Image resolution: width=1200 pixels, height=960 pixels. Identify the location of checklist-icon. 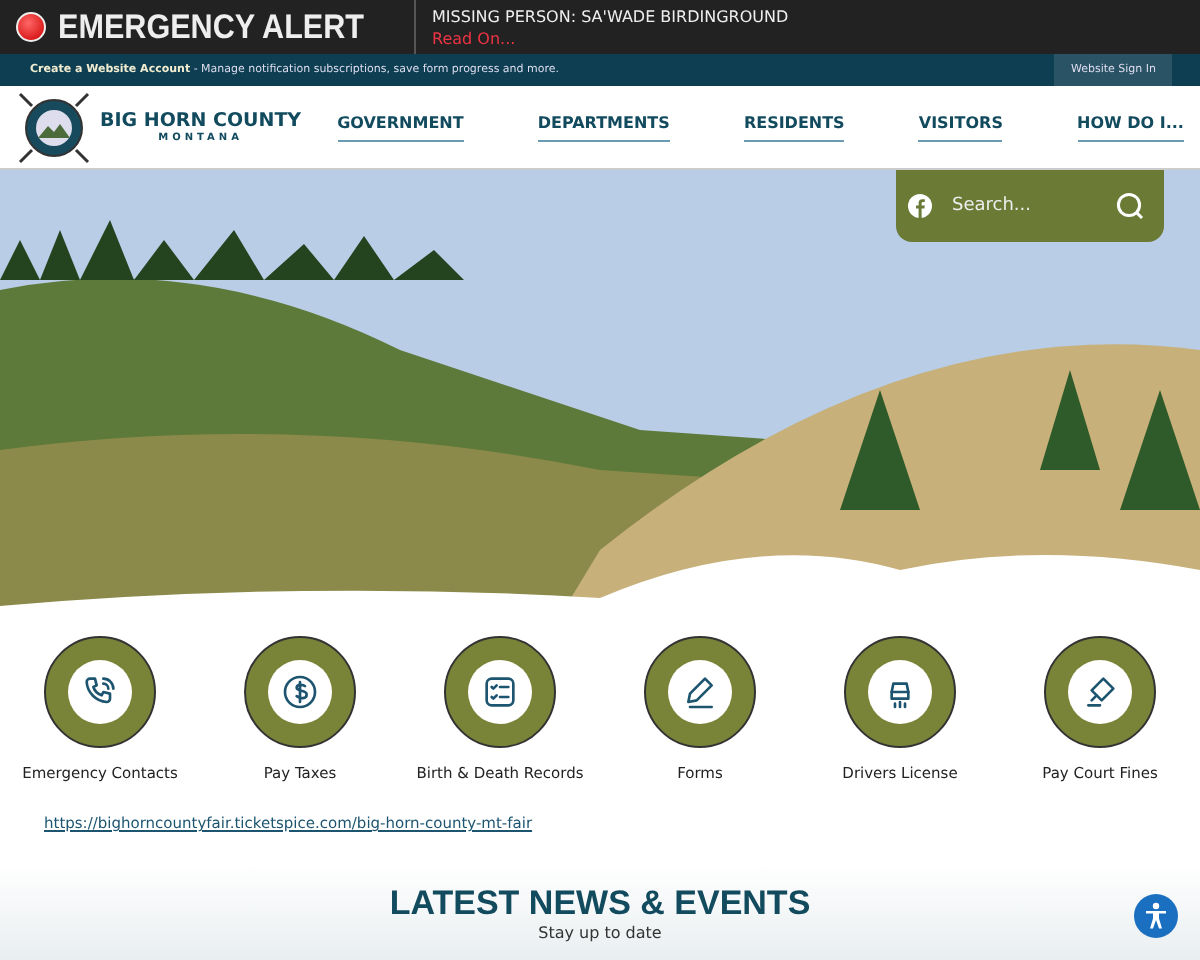
(500, 692).